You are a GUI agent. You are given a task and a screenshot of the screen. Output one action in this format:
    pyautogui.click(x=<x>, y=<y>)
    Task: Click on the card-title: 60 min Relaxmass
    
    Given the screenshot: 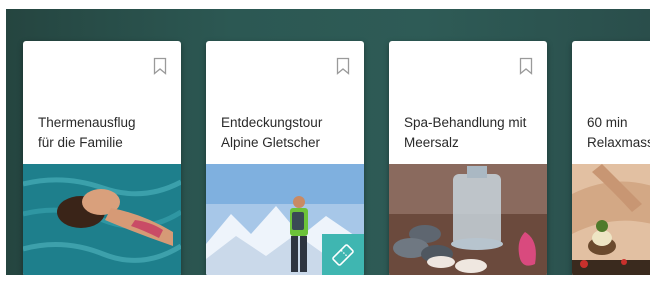 What is the action you would take?
    pyautogui.click(x=618, y=132)
    